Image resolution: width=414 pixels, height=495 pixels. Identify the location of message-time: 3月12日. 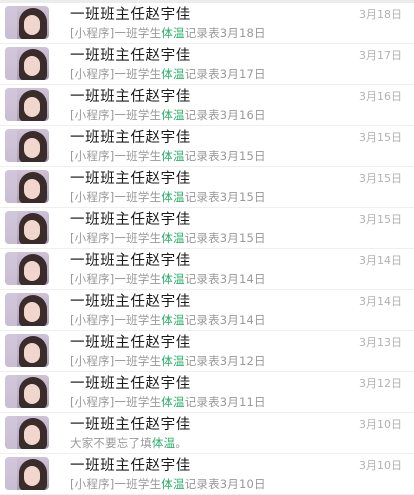
(380, 383).